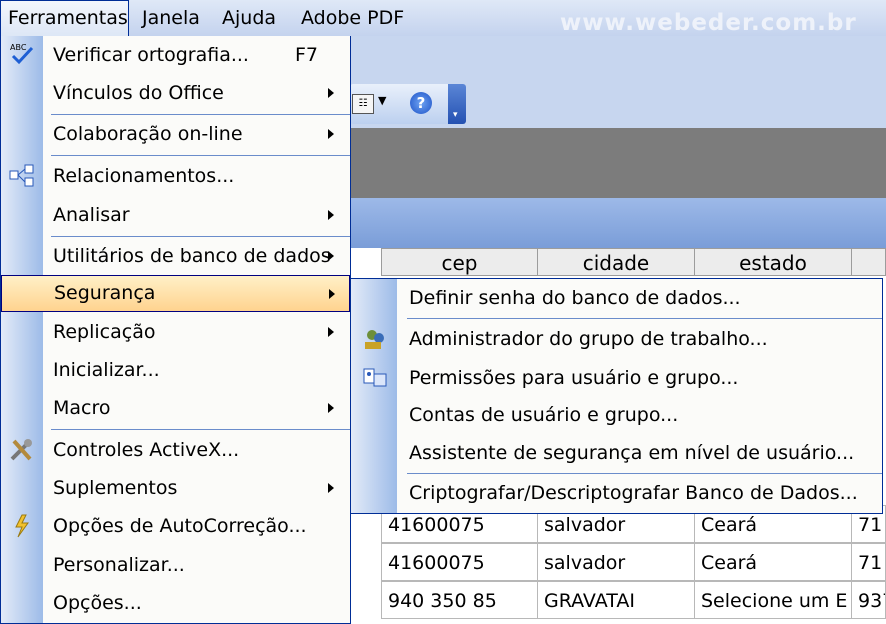 This screenshot has height=624, width=886. Describe the element at coordinates (249, 18) in the screenshot. I see `menu-ajuda: Ajuda` at that location.